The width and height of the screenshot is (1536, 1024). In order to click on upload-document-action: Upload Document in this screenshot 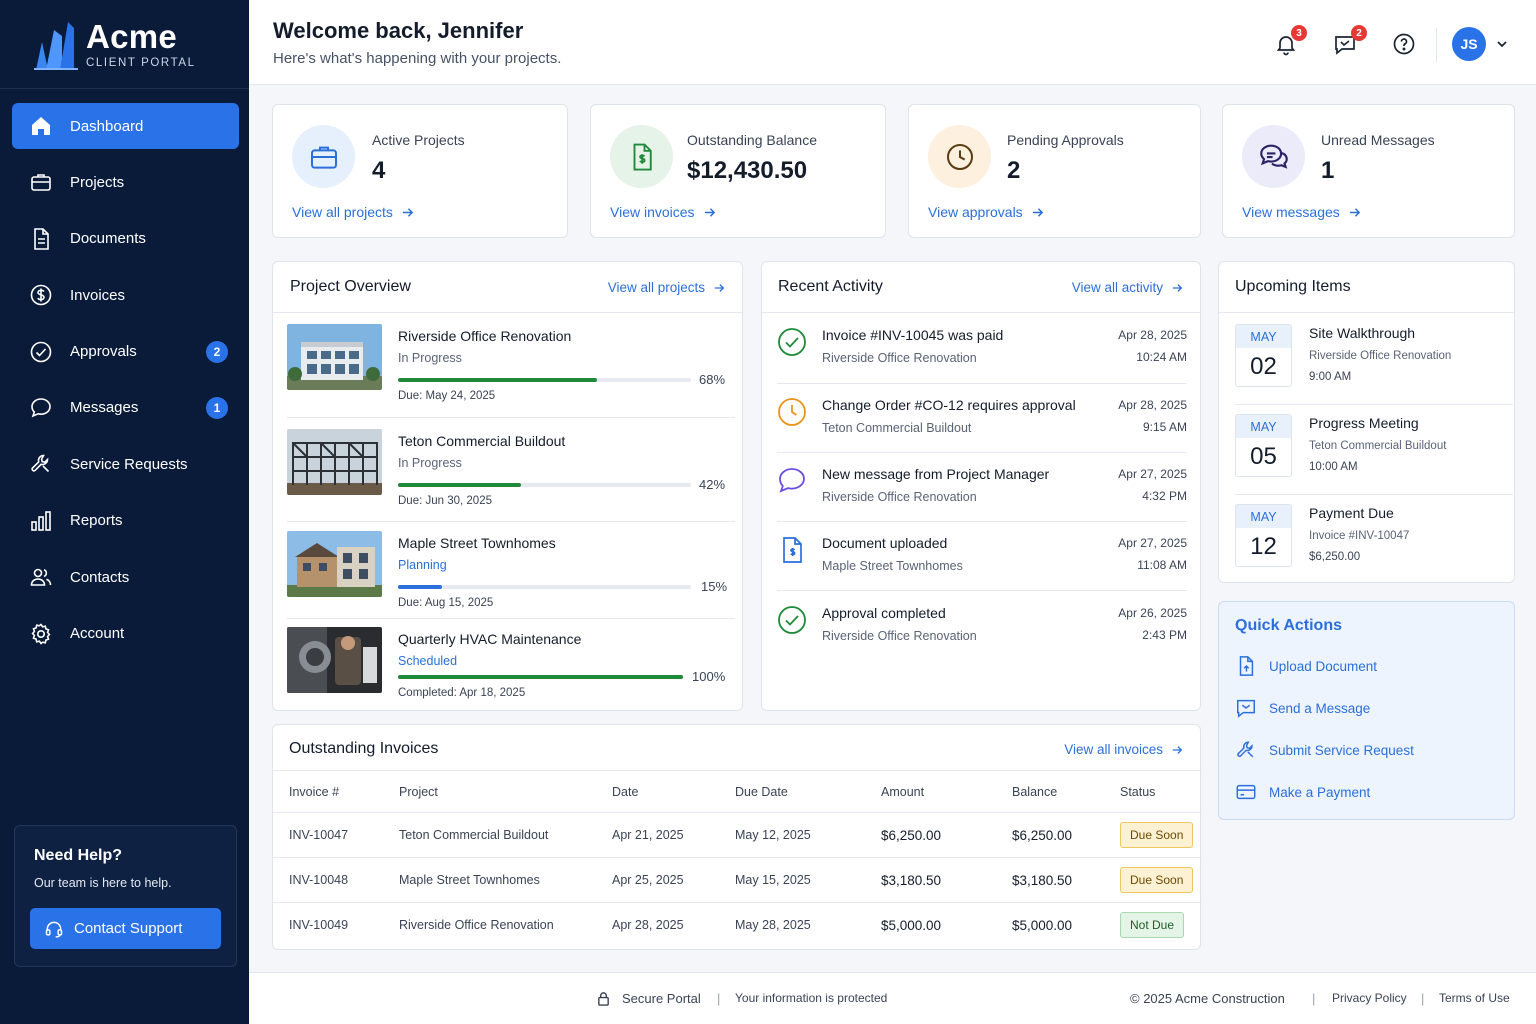, I will do `click(1306, 666)`.